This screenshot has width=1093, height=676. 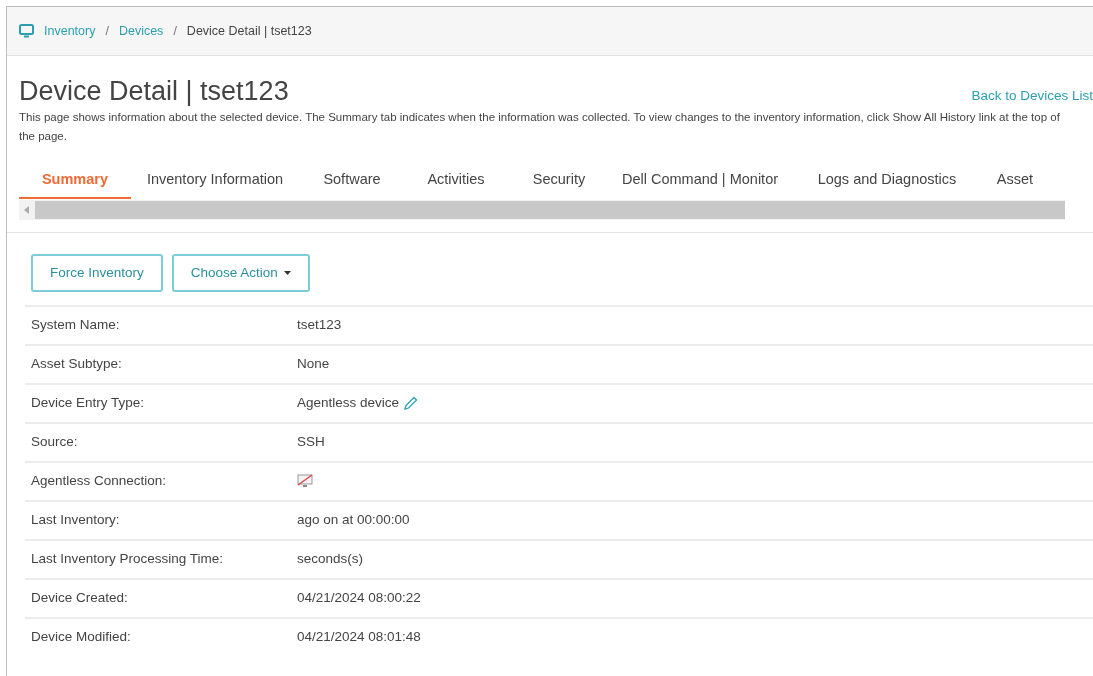 I want to click on monitor-icon, so click(x=26, y=31).